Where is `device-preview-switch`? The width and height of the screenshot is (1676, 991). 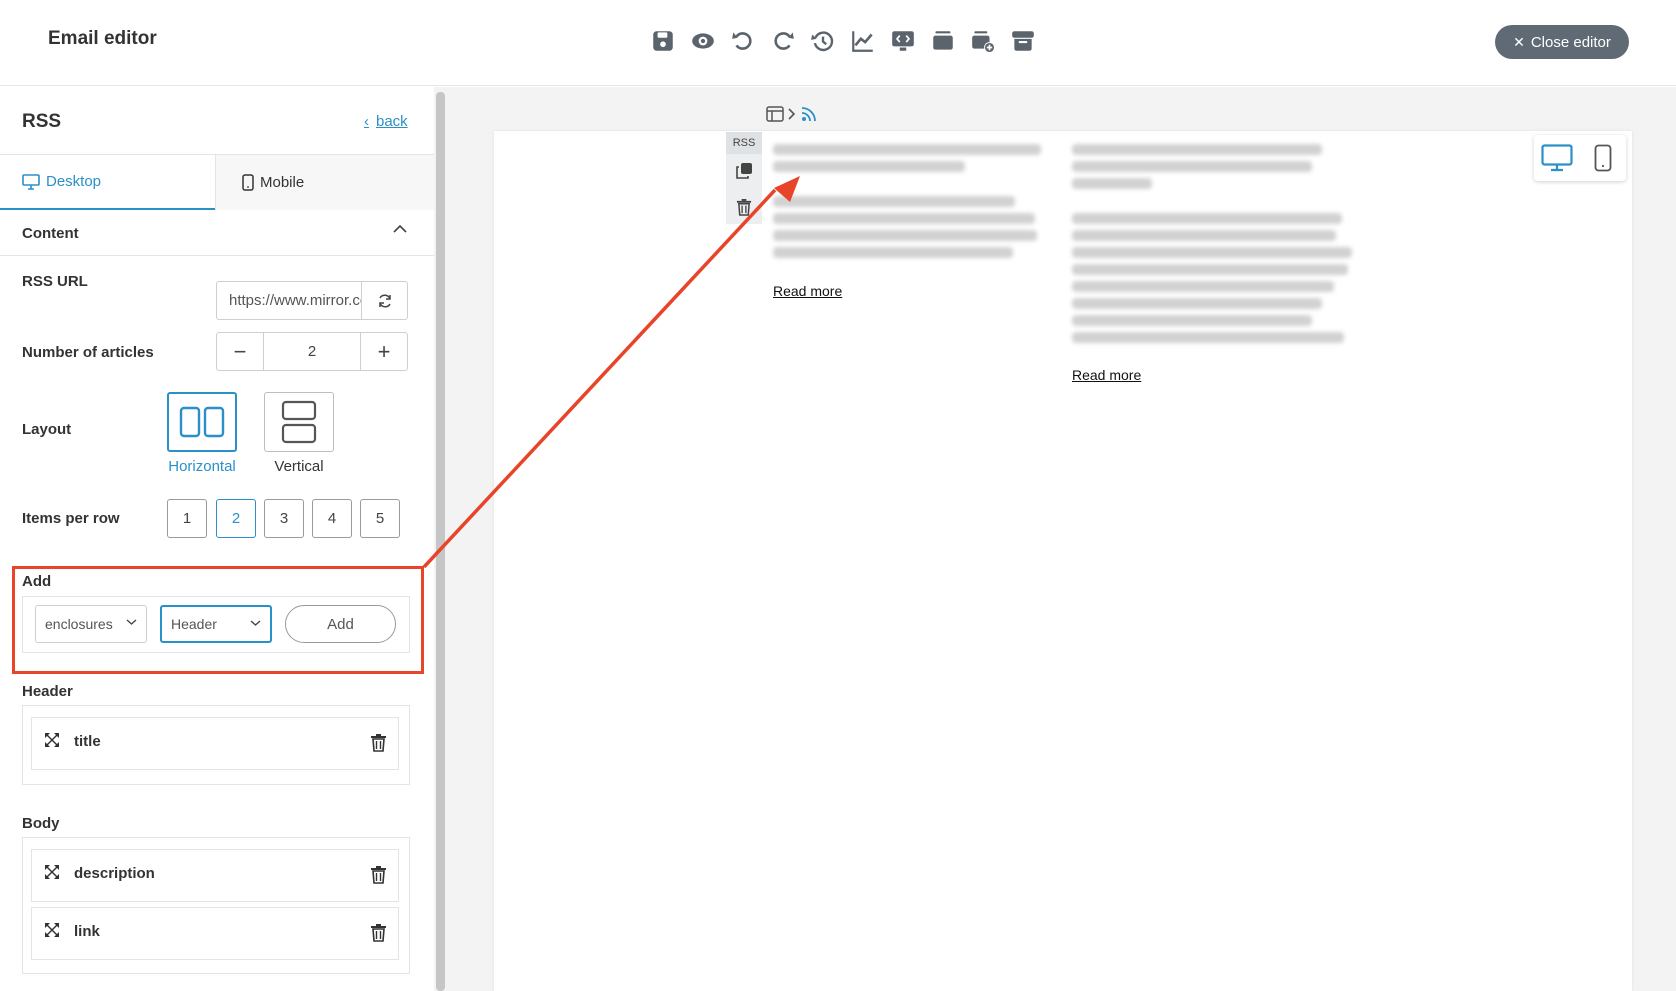
device-preview-switch is located at coordinates (1580, 158).